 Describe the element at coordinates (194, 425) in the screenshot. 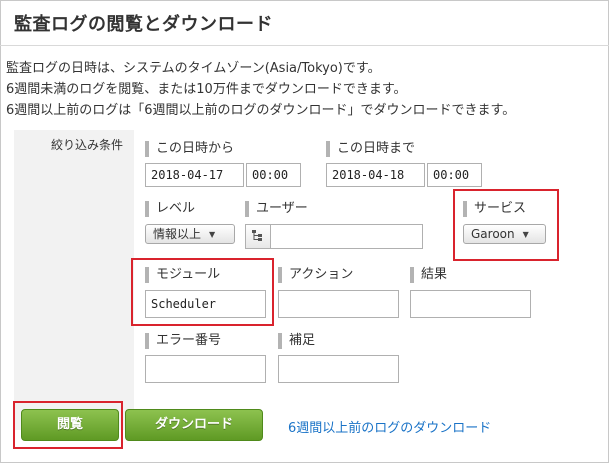

I see `download-button: ダウンロード` at that location.